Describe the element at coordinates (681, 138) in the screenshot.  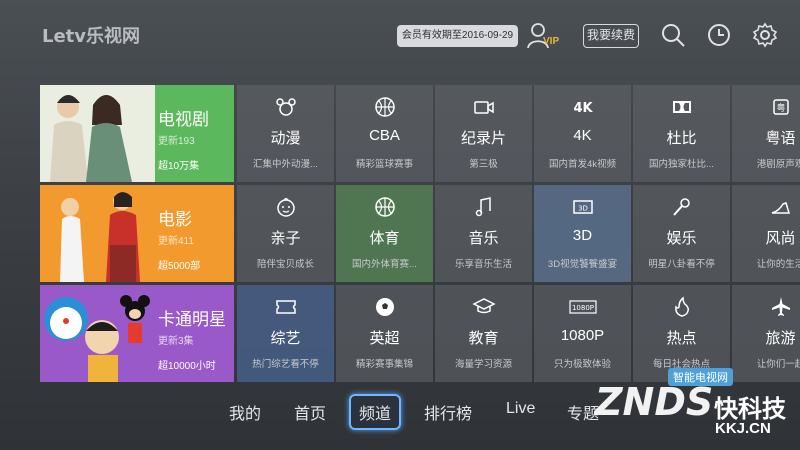
I see `tile-name: 杜比` at that location.